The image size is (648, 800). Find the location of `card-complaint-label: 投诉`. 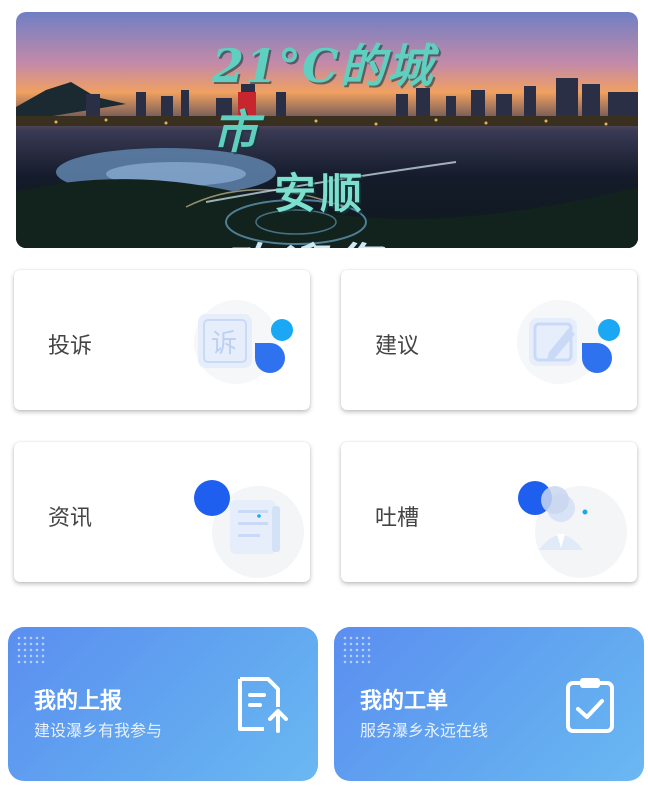

card-complaint-label: 投诉 is located at coordinates (70, 346).